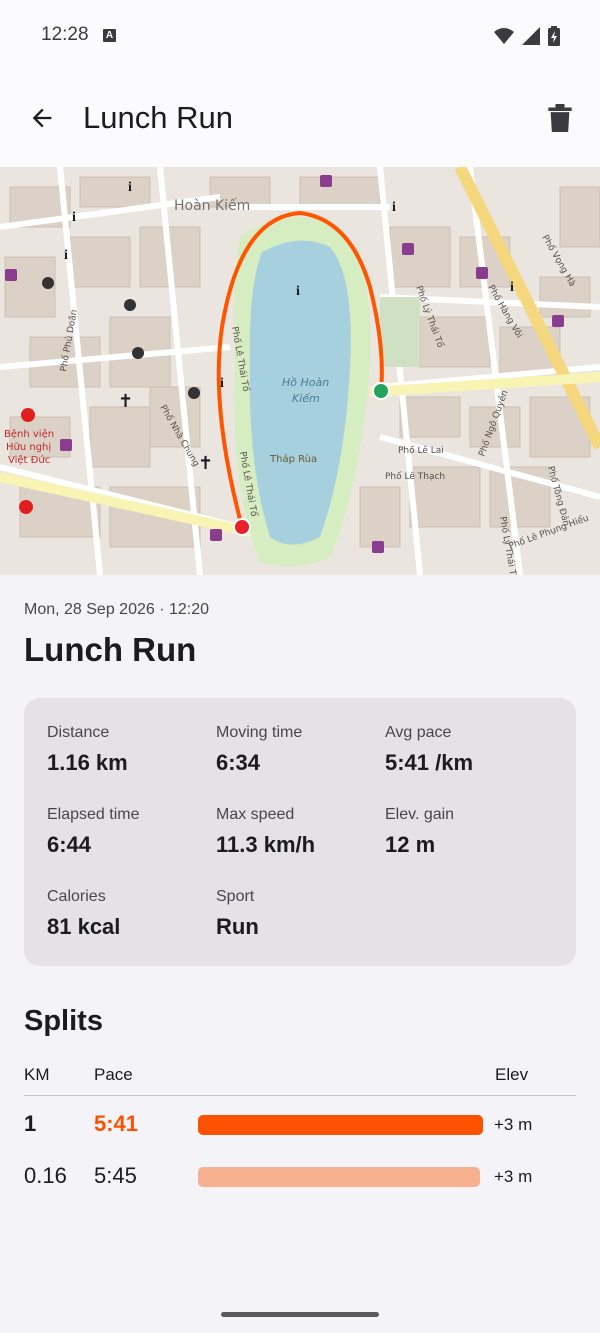  Describe the element at coordinates (259, 732) in the screenshot. I see `stat-label: Moving time` at that location.